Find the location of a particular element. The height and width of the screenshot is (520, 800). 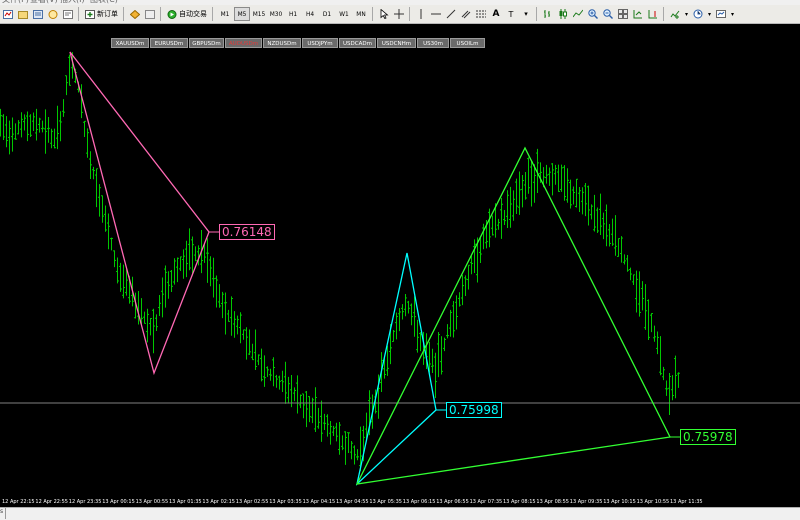

new-order-label: 新订单 is located at coordinates (107, 14).